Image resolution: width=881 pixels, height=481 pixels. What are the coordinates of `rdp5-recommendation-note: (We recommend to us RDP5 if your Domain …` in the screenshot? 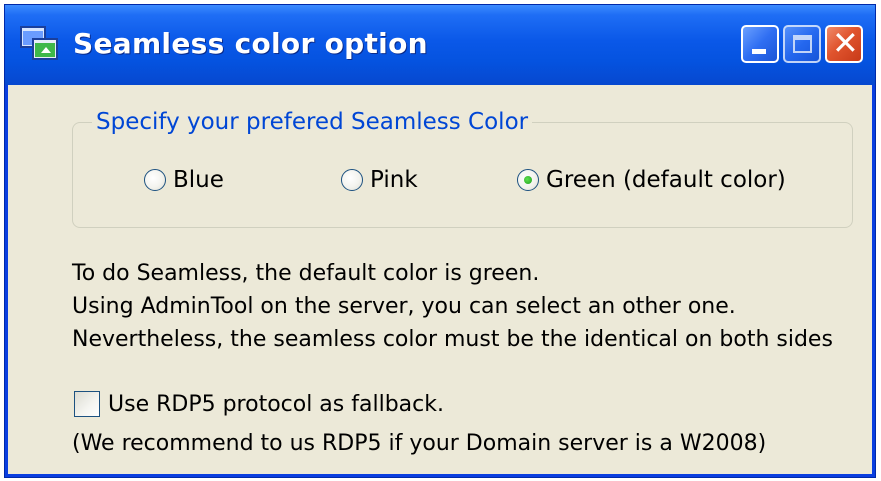 It's located at (419, 443).